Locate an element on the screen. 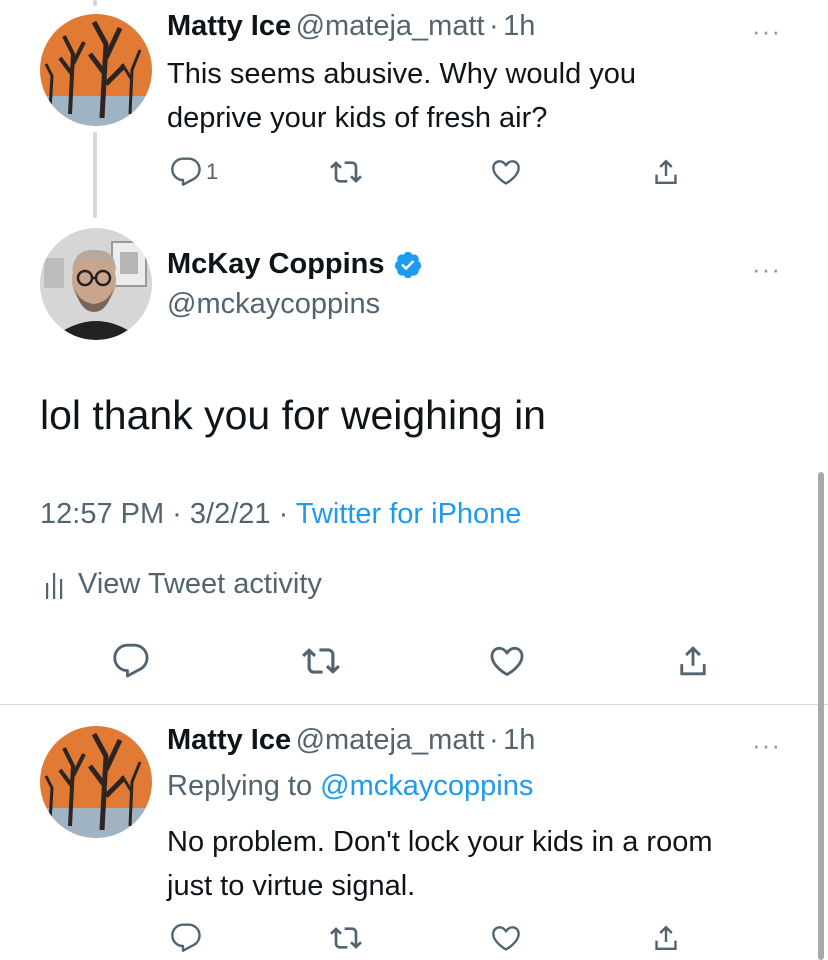  tweet-text: lol thank you for weighing in is located at coordinates (293, 415).